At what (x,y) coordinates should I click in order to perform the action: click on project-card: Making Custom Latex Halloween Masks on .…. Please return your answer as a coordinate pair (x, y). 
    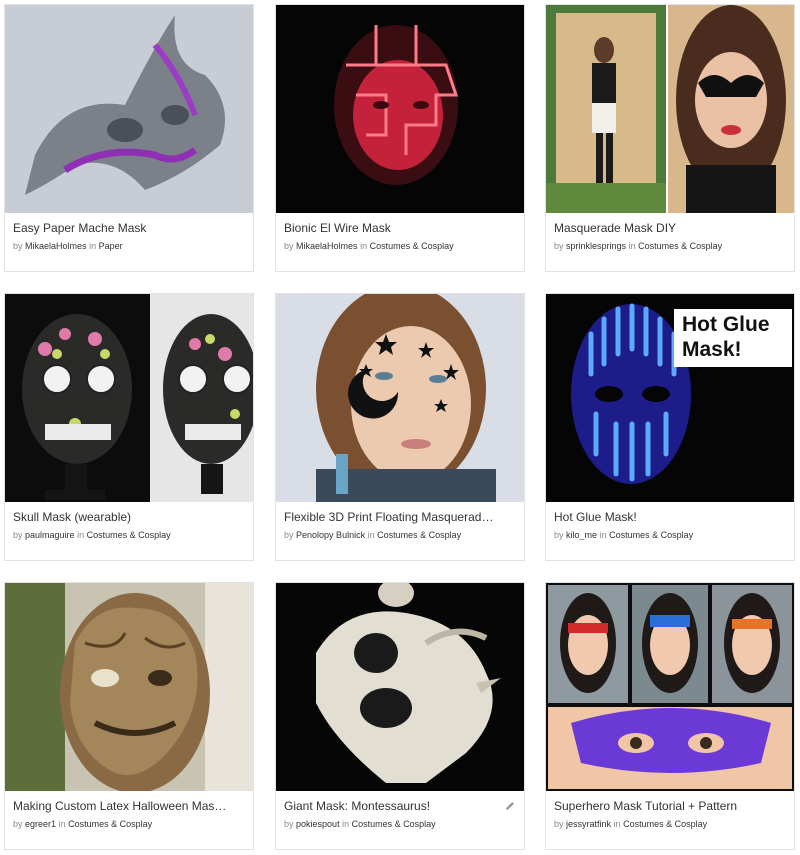
    Looking at the image, I should click on (129, 716).